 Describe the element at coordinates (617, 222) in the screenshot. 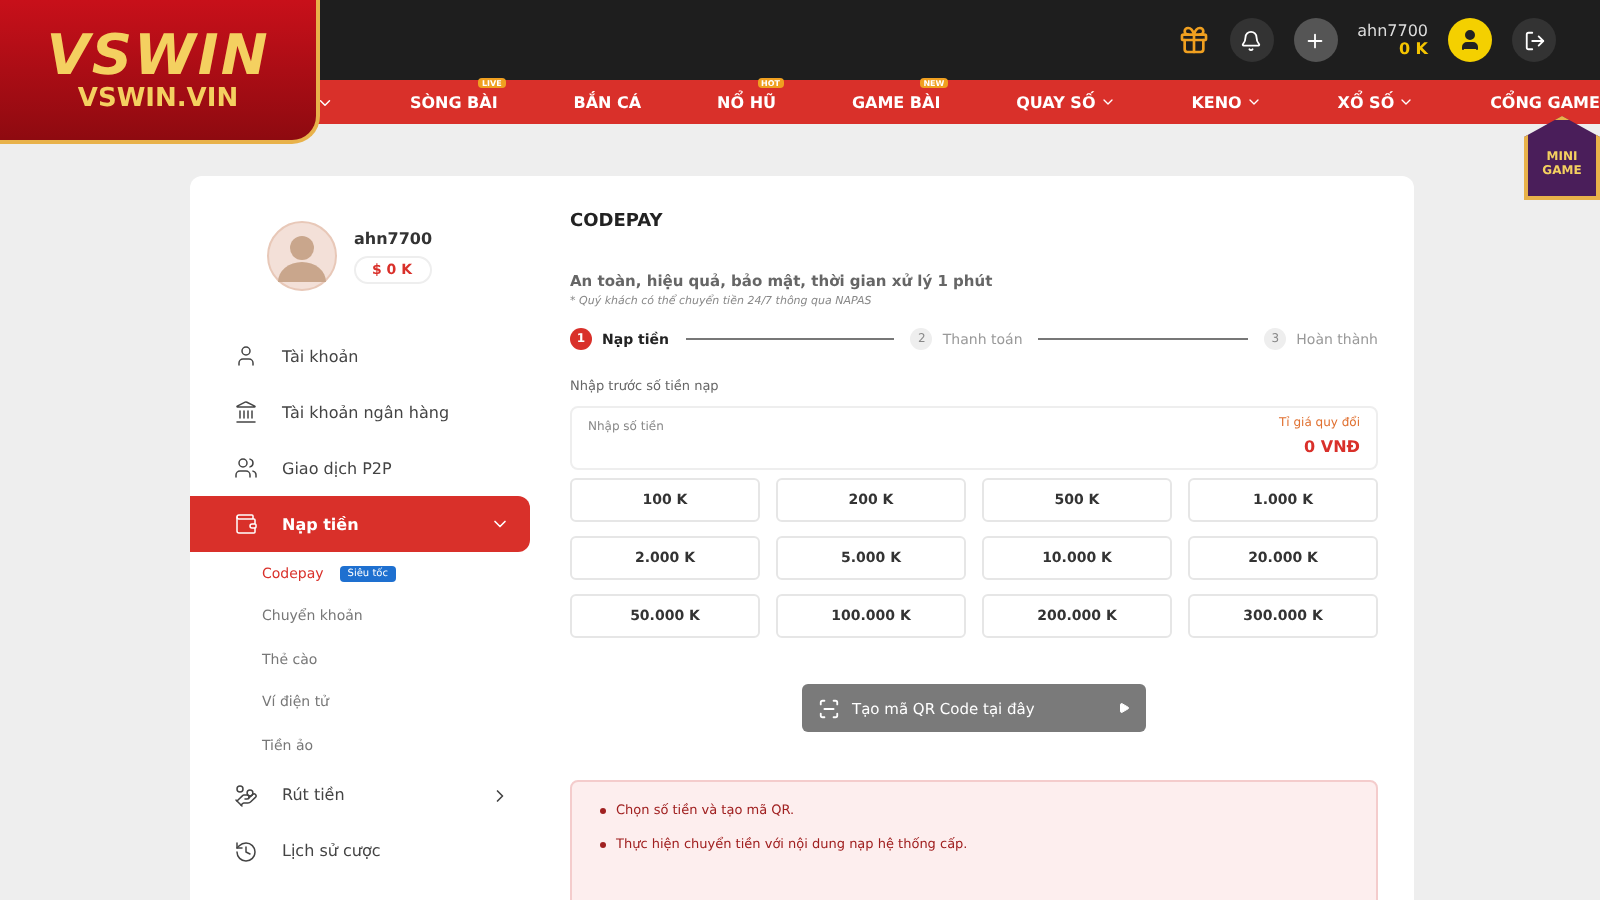

I see `page-title: CODEPAY` at that location.